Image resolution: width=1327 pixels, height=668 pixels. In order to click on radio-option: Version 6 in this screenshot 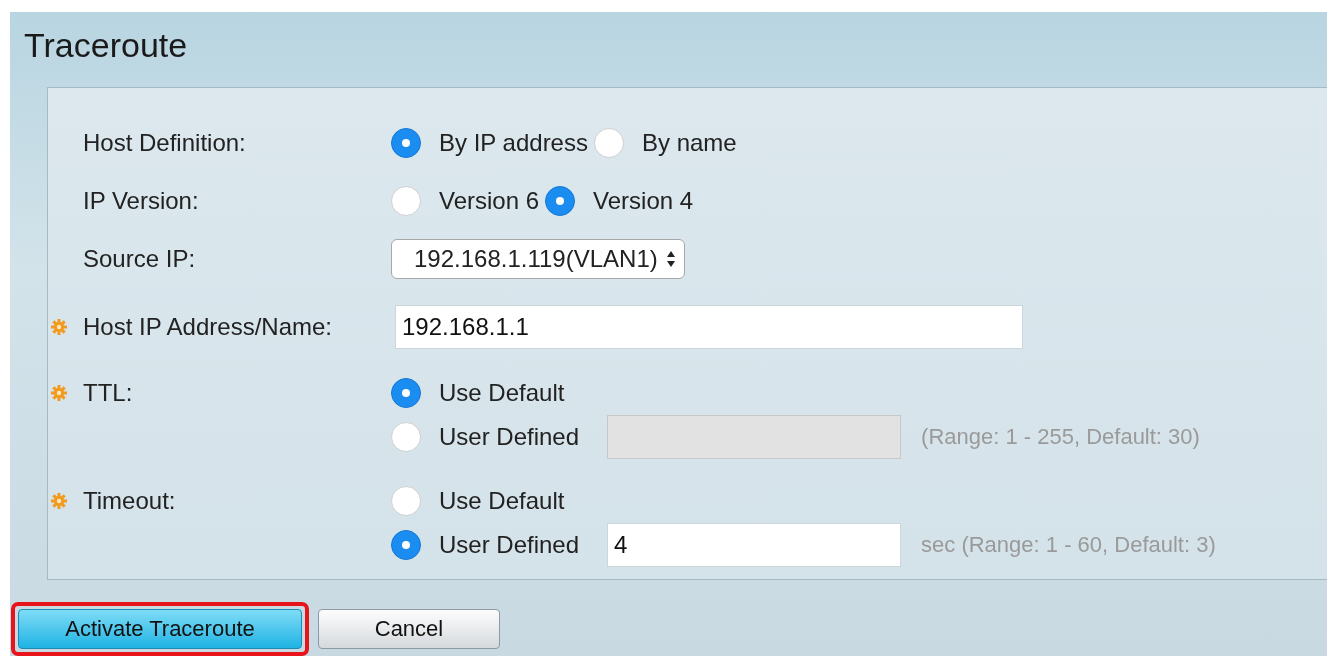, I will do `click(465, 201)`.